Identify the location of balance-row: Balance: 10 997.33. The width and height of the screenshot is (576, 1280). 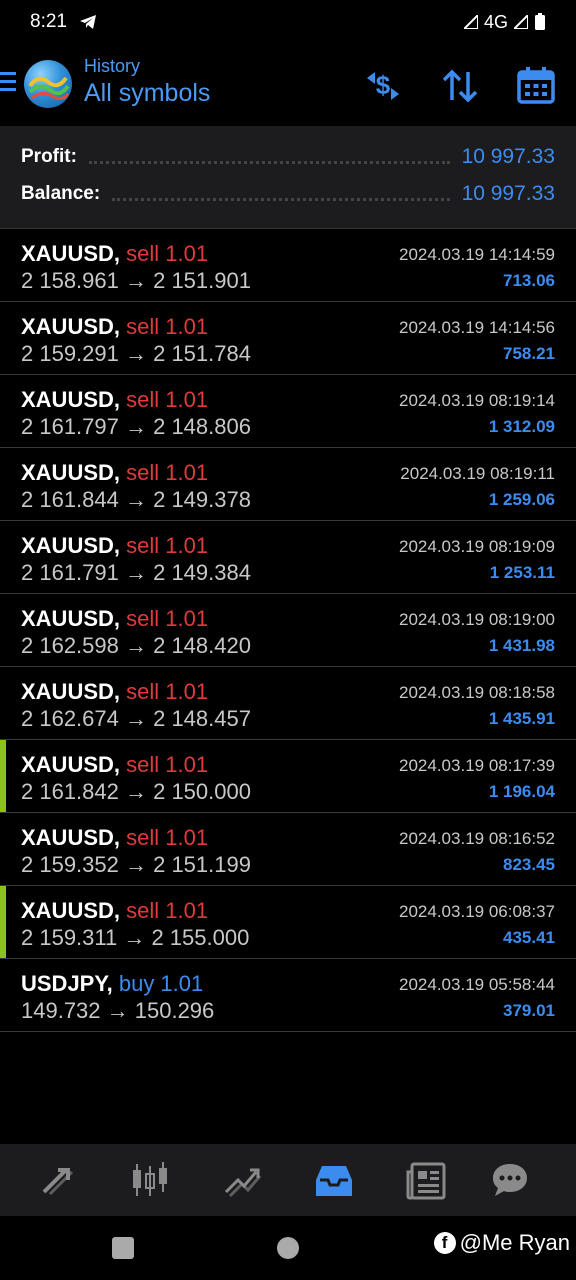
(288, 194).